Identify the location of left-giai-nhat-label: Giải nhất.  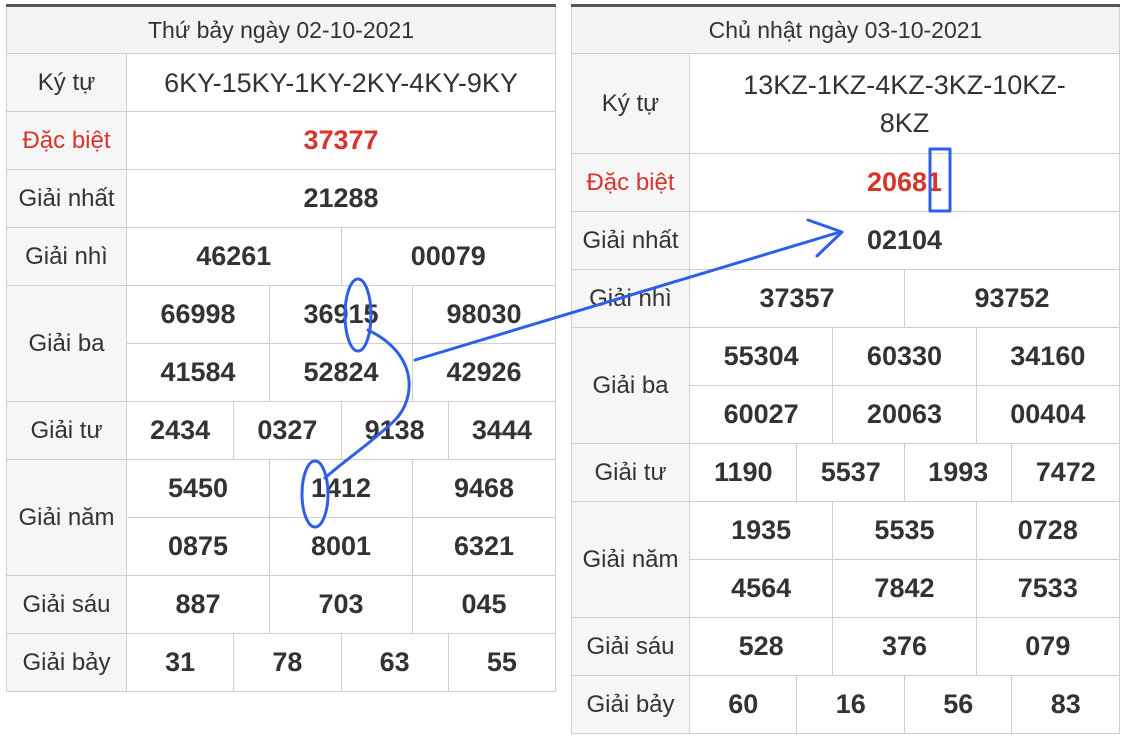
(66, 198).